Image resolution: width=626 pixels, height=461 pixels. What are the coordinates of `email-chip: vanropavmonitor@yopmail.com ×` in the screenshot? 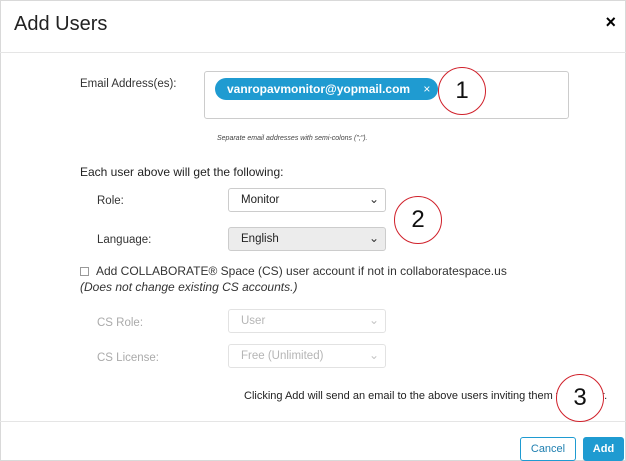 It's located at (327, 89).